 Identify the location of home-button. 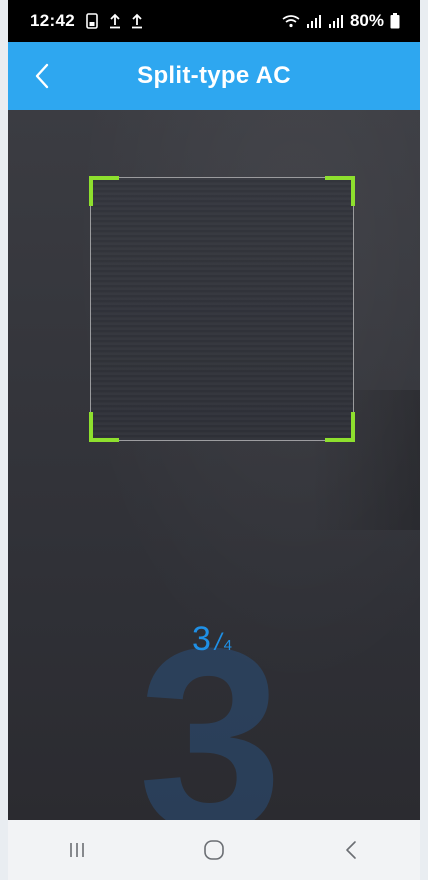
(214, 850).